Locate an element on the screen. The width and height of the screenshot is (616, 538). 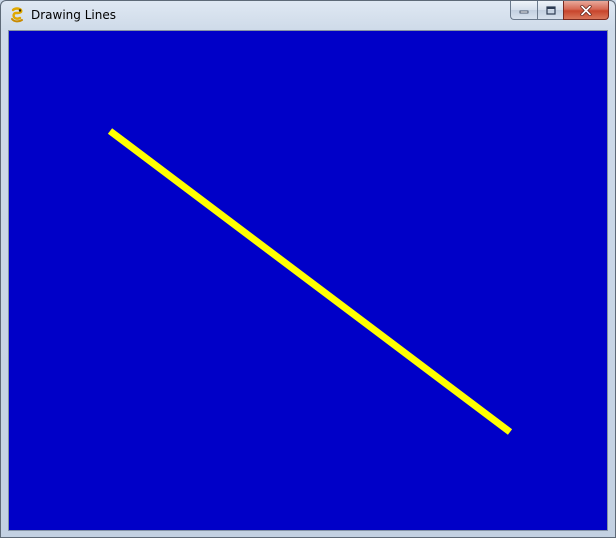
minimize-icon is located at coordinates (524, 10).